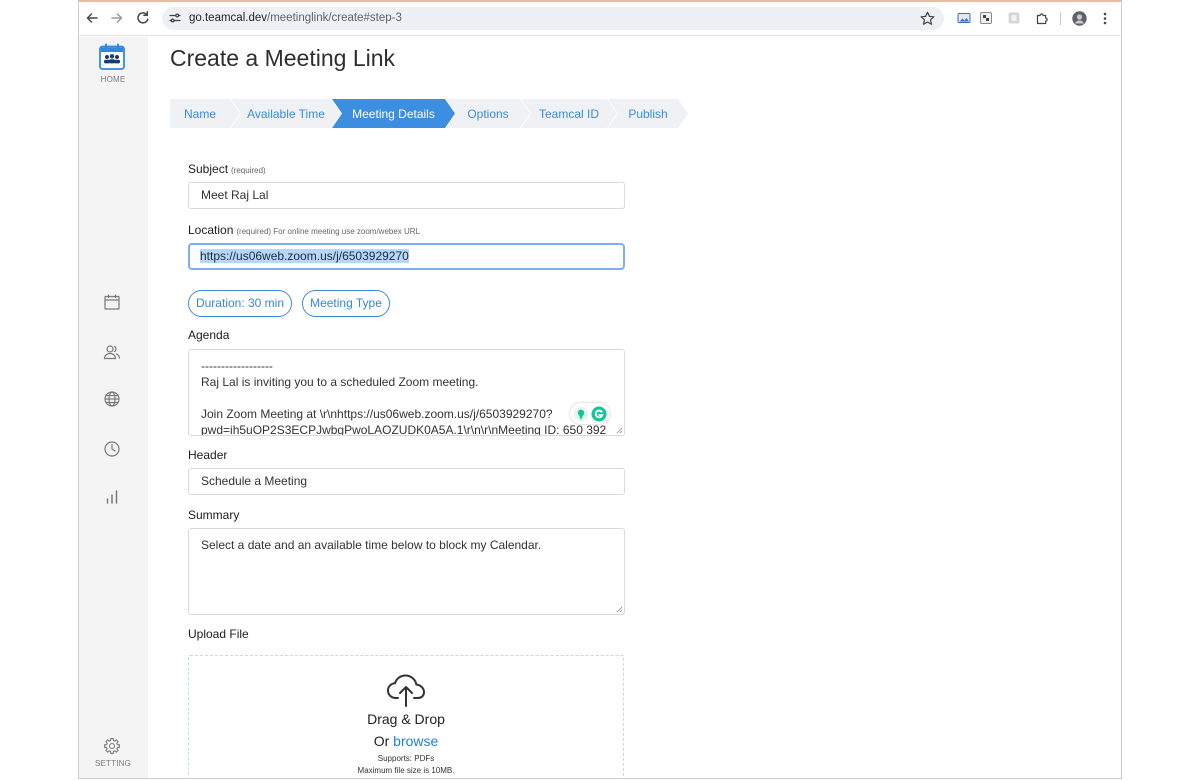 This screenshot has width=1200, height=780. Describe the element at coordinates (600, 778) in the screenshot. I see `window-border-bottom` at that location.